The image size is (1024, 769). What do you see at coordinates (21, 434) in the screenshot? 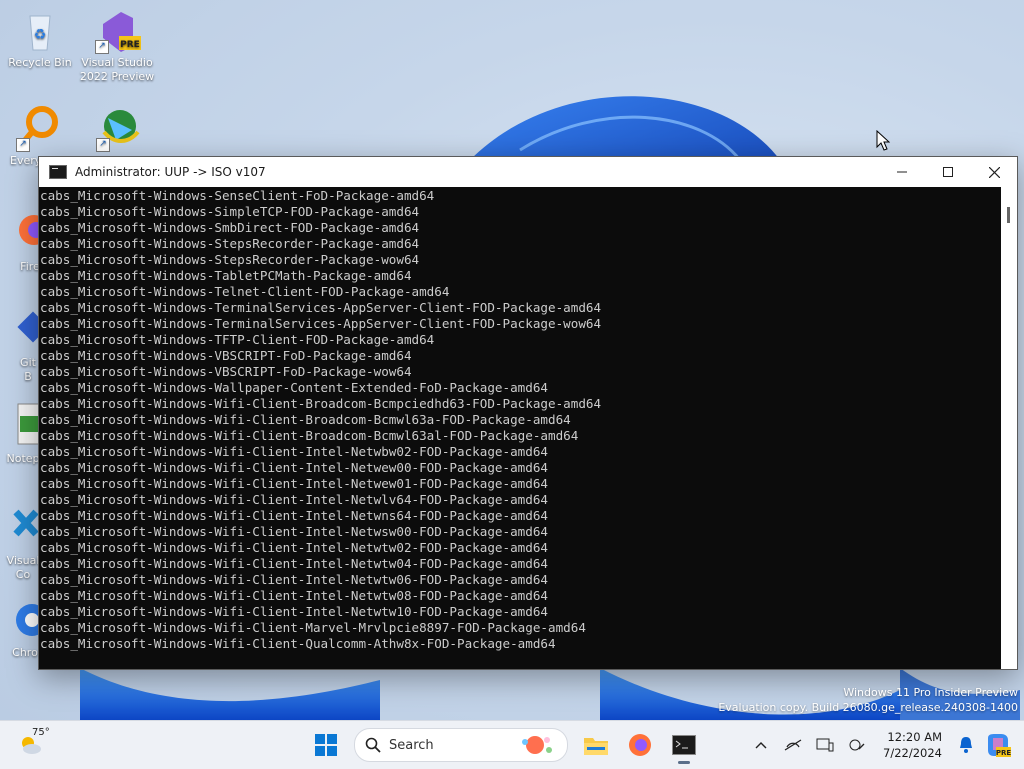
I see `desktop-icon-notepad: Notep` at bounding box center [21, 434].